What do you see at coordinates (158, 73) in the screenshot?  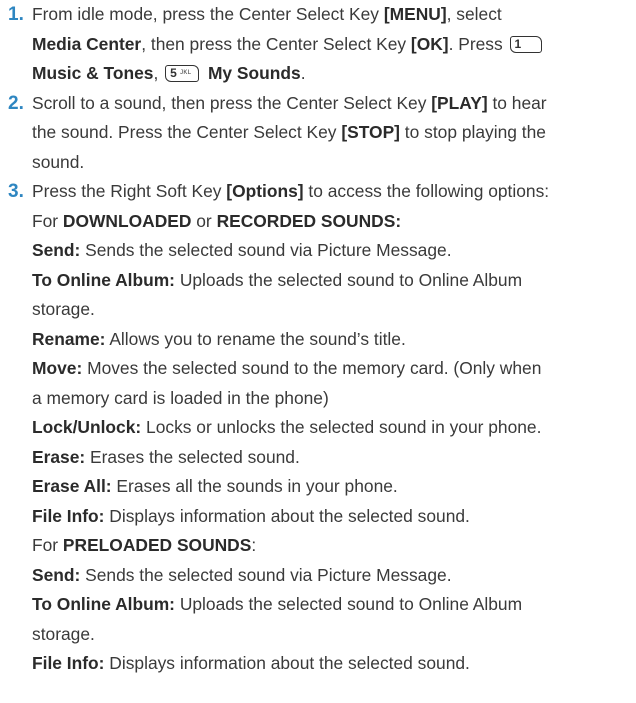 I see `text-run: ,` at bounding box center [158, 73].